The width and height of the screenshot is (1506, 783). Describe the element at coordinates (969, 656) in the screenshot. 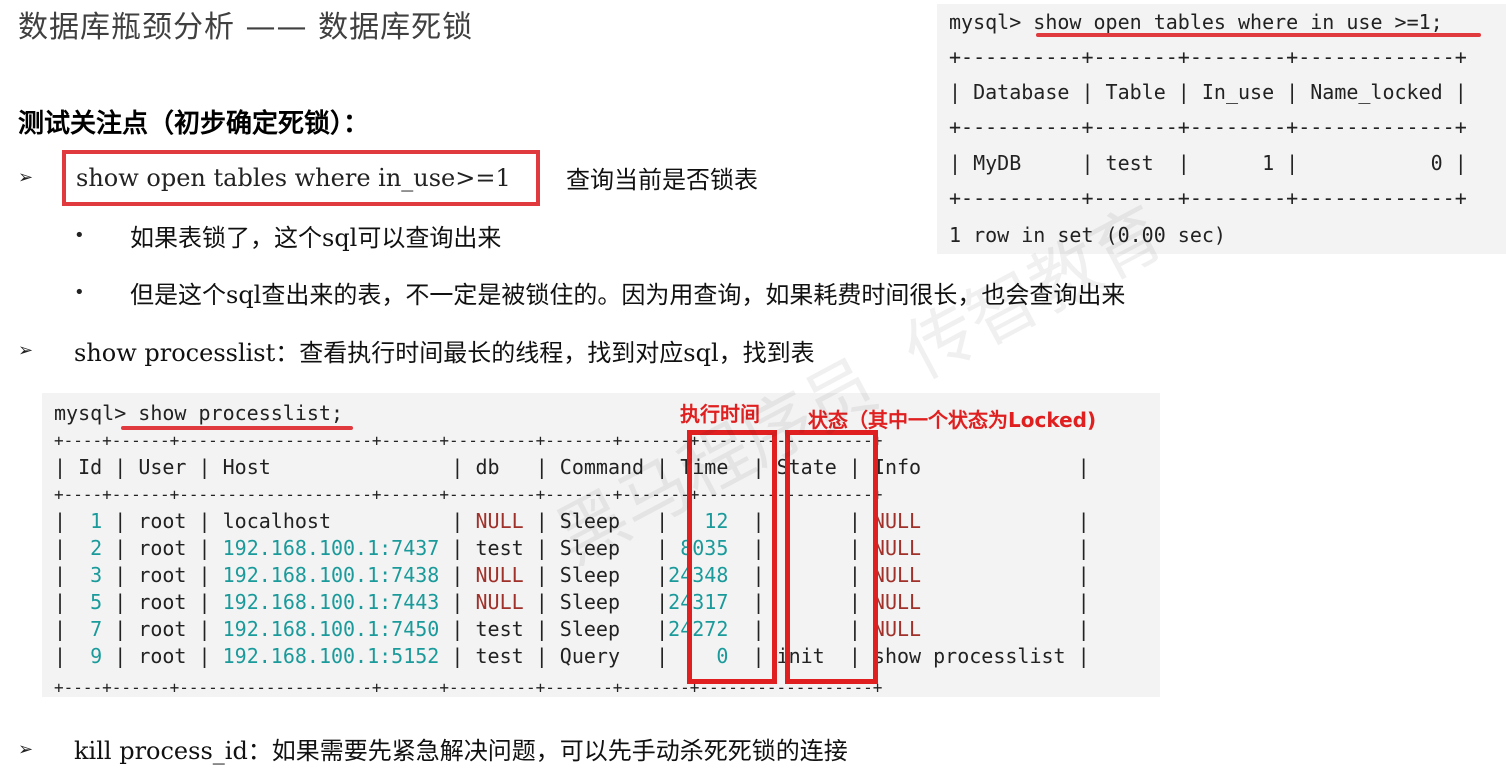

I see `cell-info: show processlist` at that location.